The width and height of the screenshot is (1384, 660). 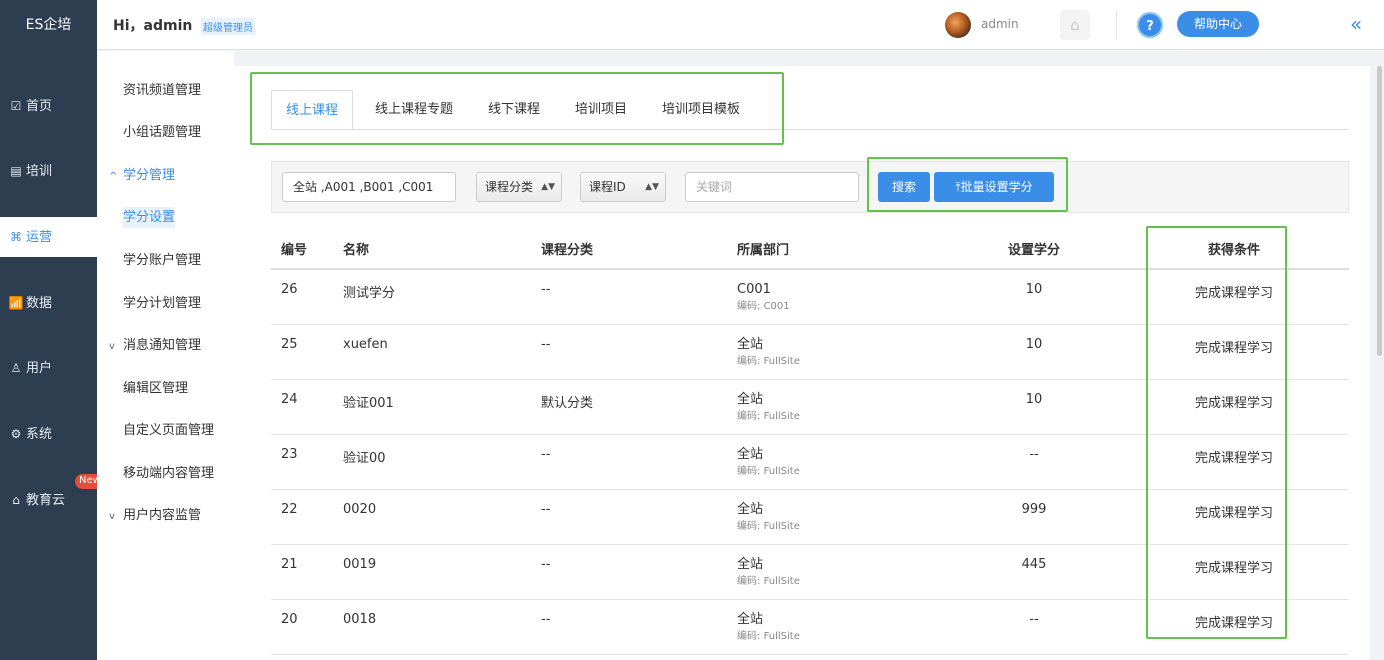 I want to click on col-header-name: 名称, so click(x=432, y=249).